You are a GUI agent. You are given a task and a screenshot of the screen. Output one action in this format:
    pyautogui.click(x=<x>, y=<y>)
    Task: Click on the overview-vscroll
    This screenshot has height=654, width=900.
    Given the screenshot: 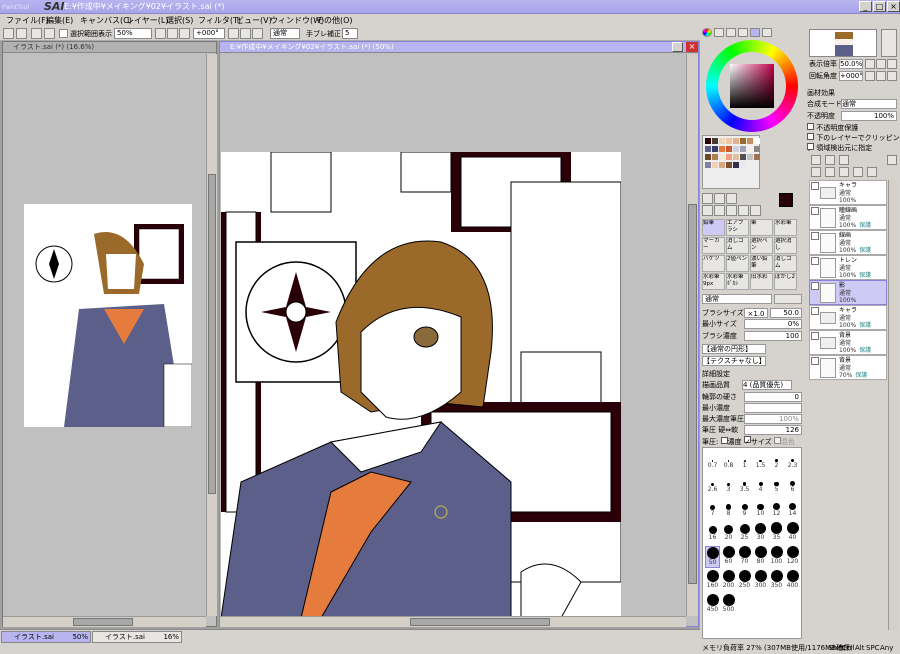 What is the action you would take?
    pyautogui.click(x=211, y=335)
    